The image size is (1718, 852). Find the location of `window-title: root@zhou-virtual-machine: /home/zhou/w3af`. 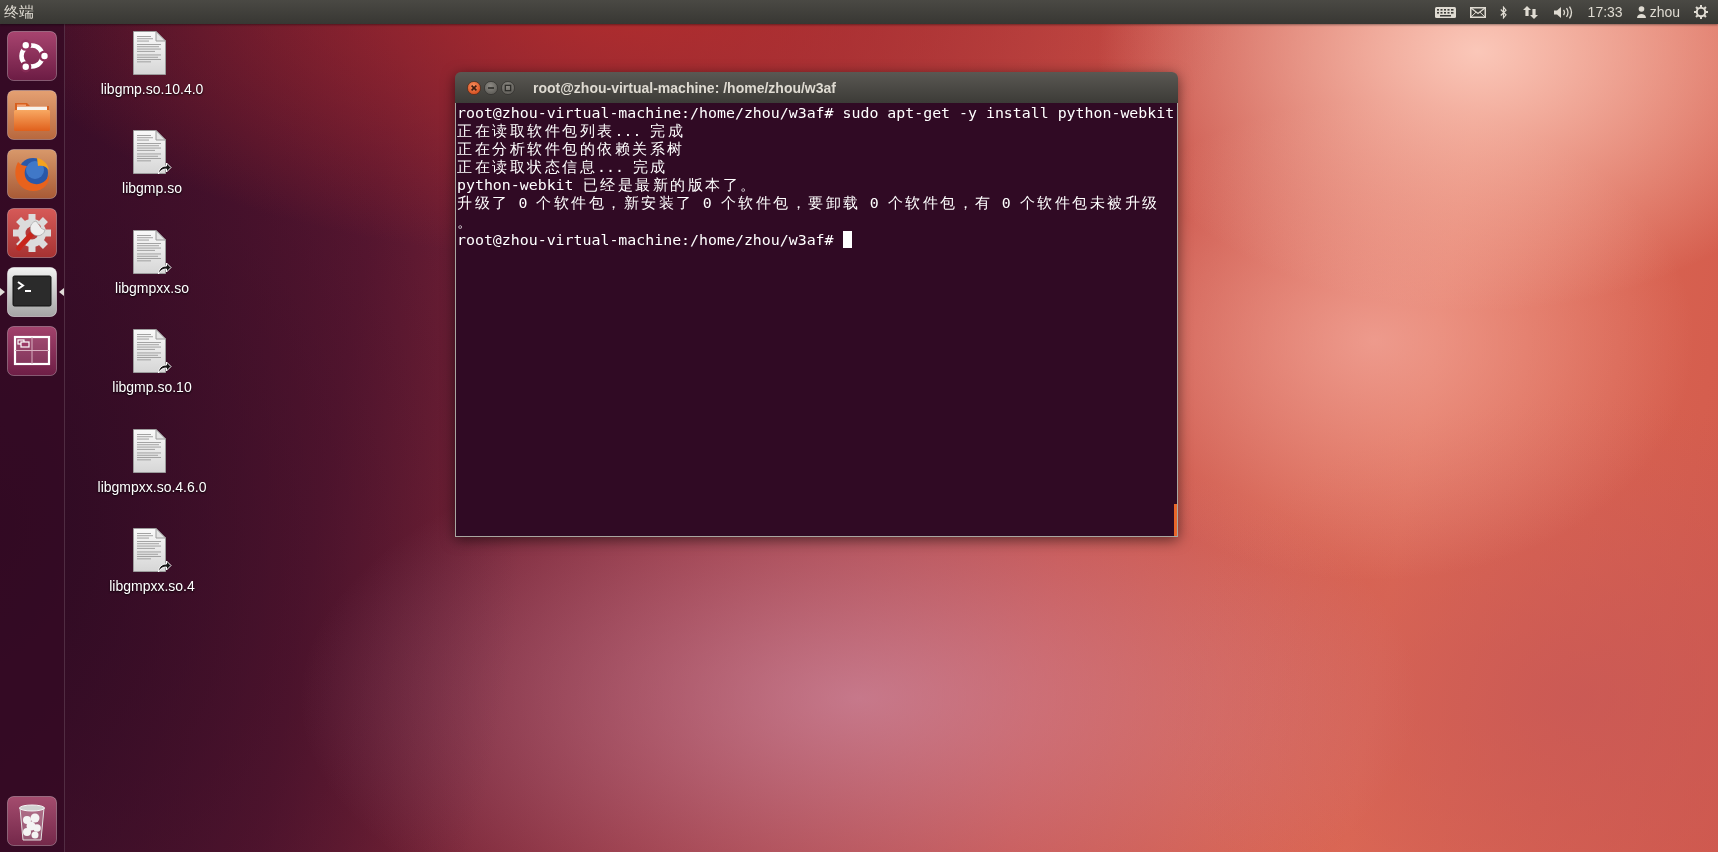

window-title: root@zhou-virtual-machine: /home/zhou/w3af is located at coordinates (684, 87).